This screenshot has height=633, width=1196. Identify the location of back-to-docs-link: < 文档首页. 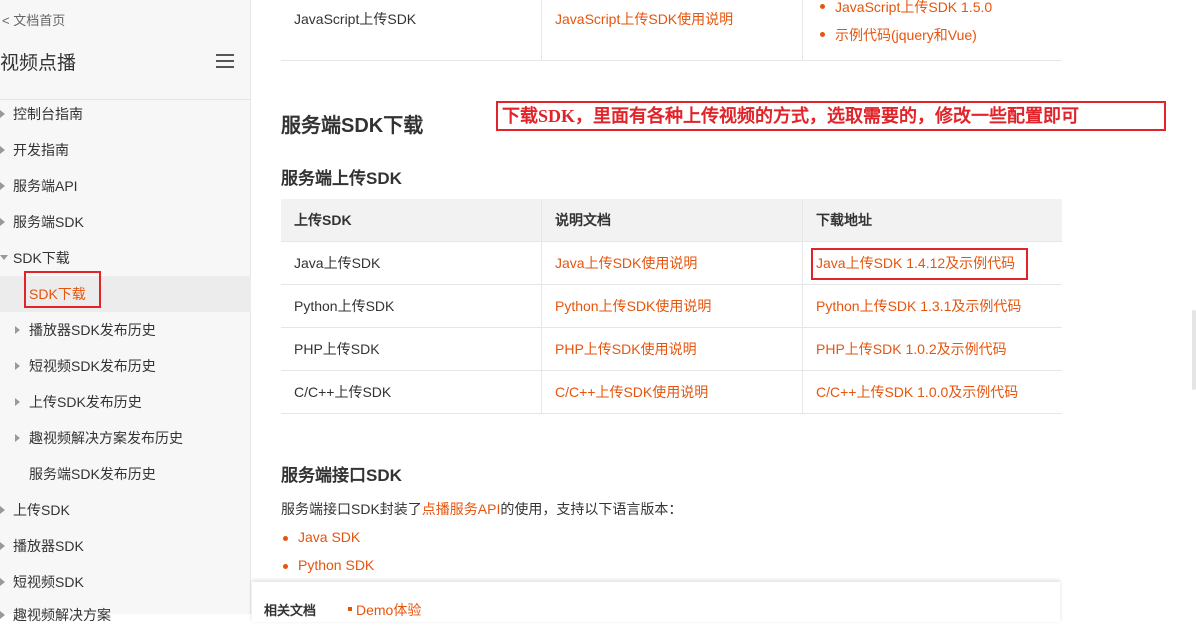
(33, 19).